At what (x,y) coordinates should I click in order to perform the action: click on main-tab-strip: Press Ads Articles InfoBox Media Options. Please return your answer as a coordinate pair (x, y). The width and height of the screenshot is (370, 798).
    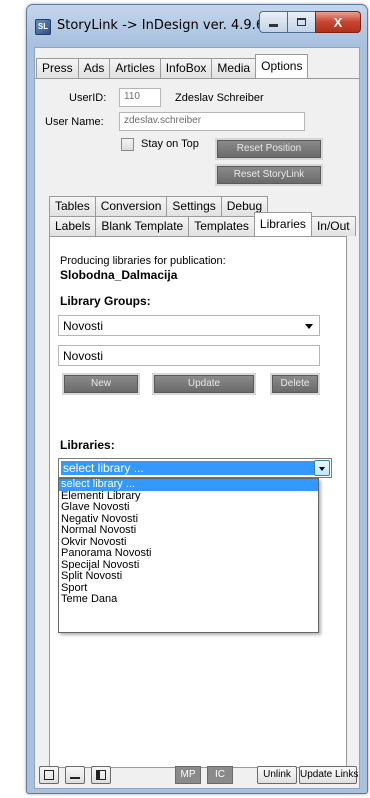
    Looking at the image, I should click on (172, 66).